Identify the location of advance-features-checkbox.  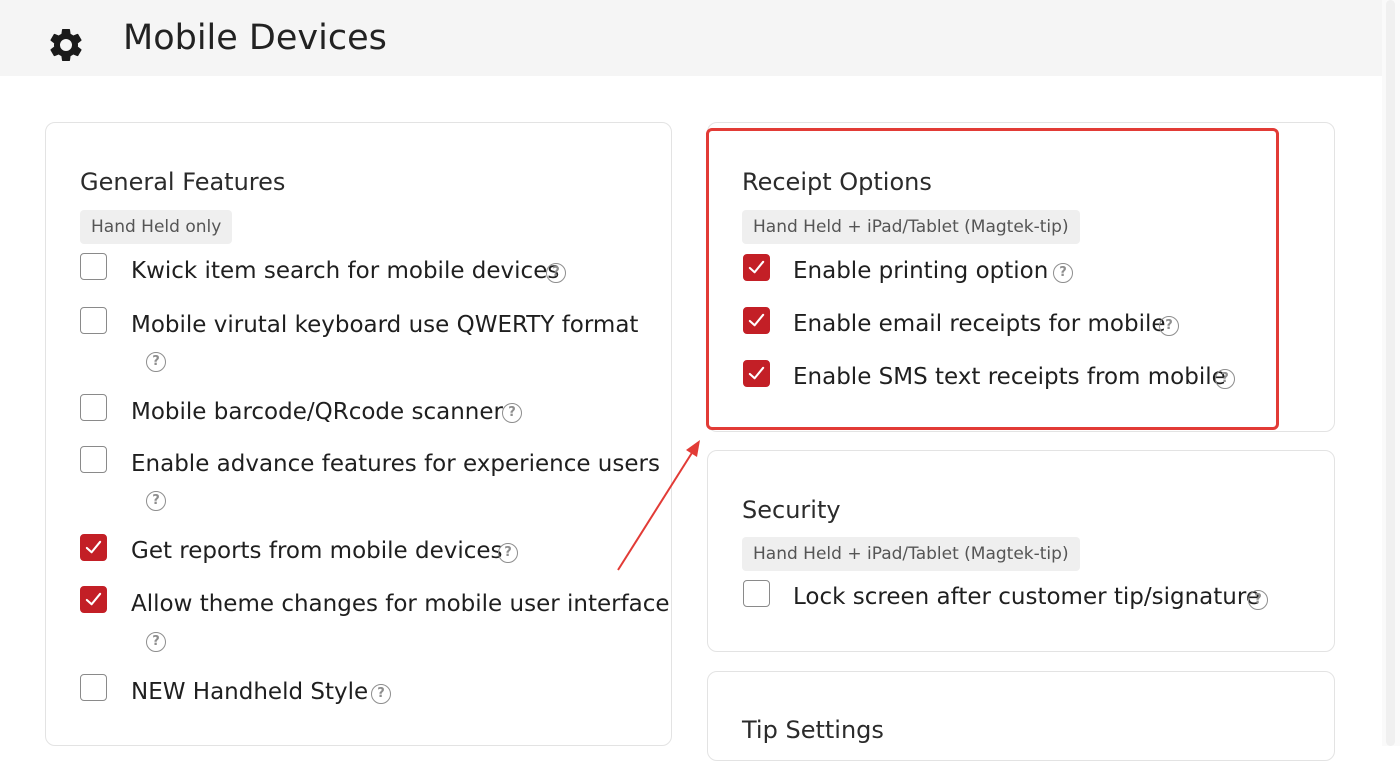
(93, 459).